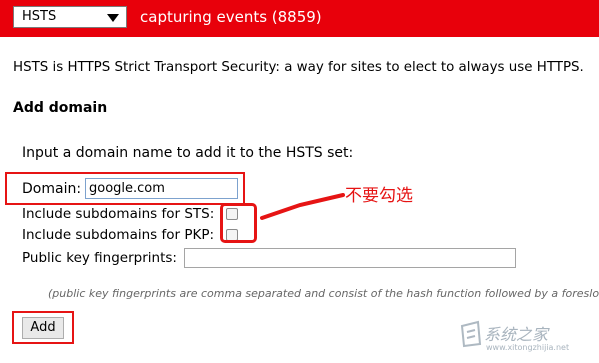  What do you see at coordinates (302, 206) in the screenshot?
I see `annotation-arrow-icon` at bounding box center [302, 206].